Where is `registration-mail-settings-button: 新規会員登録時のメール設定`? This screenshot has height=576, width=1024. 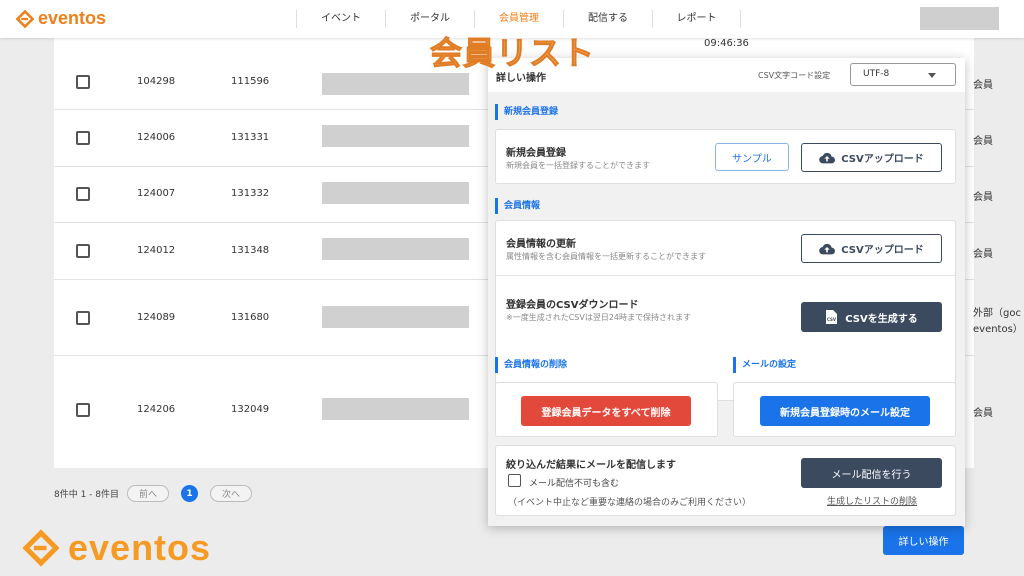
registration-mail-settings-button: 新規会員登録時のメール設定 is located at coordinates (845, 411).